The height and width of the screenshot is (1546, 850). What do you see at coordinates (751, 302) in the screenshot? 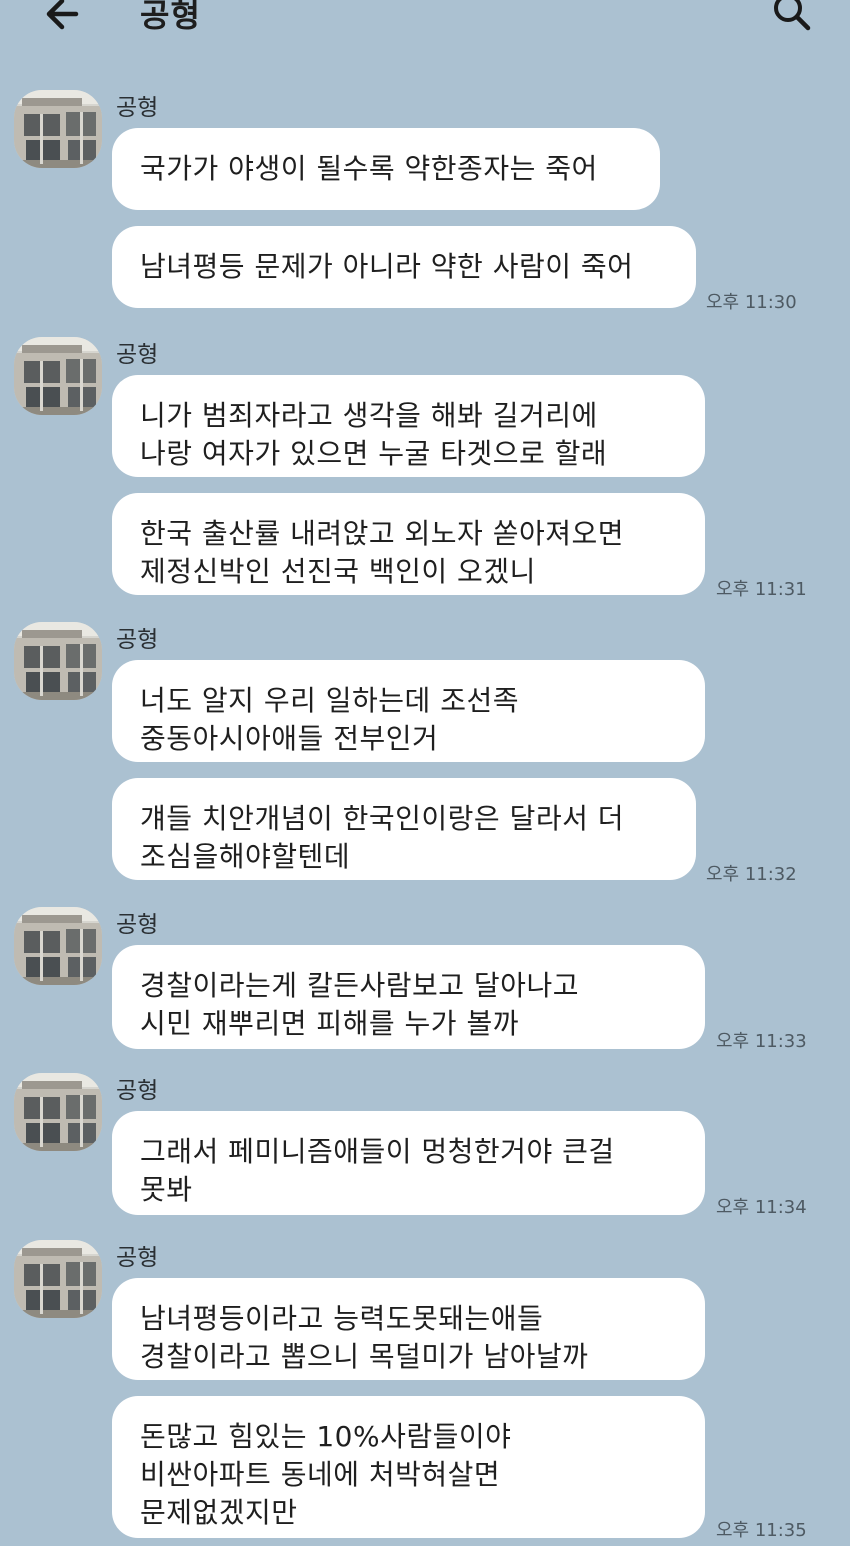
I see `message-time: 오후 11:30` at bounding box center [751, 302].